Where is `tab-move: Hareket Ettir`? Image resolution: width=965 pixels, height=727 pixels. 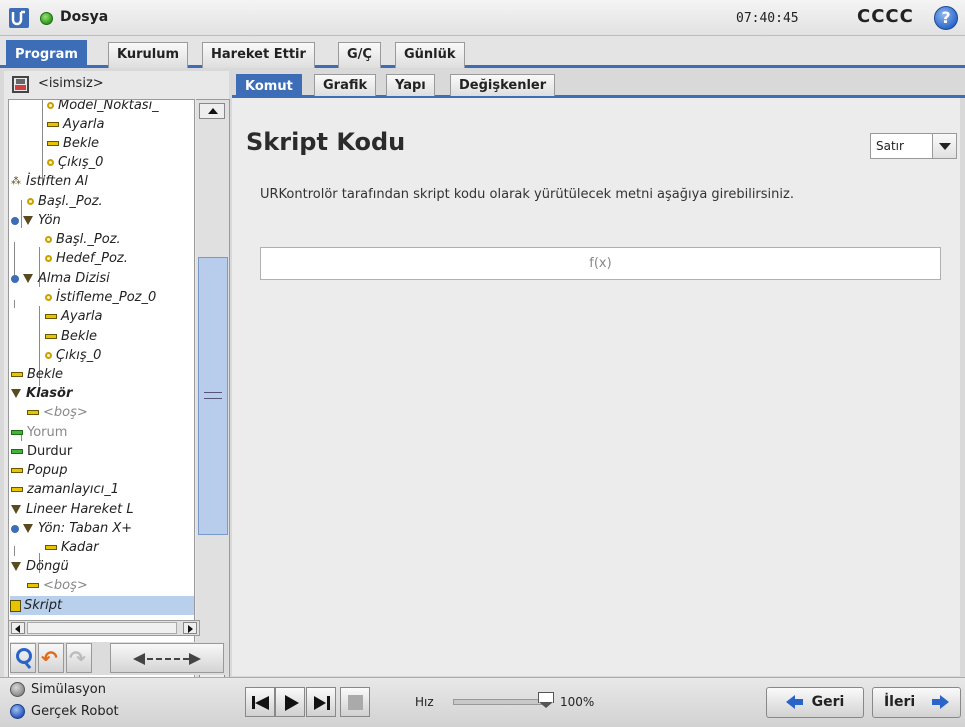 tab-move: Hareket Ettir is located at coordinates (258, 55).